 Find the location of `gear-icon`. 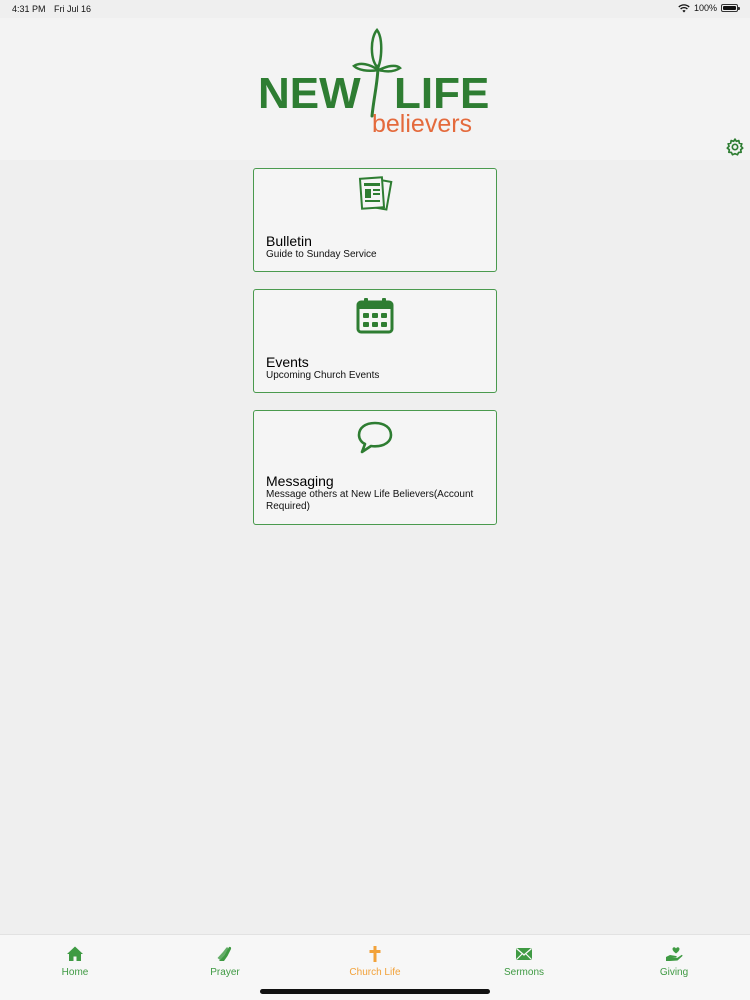

gear-icon is located at coordinates (735, 147).